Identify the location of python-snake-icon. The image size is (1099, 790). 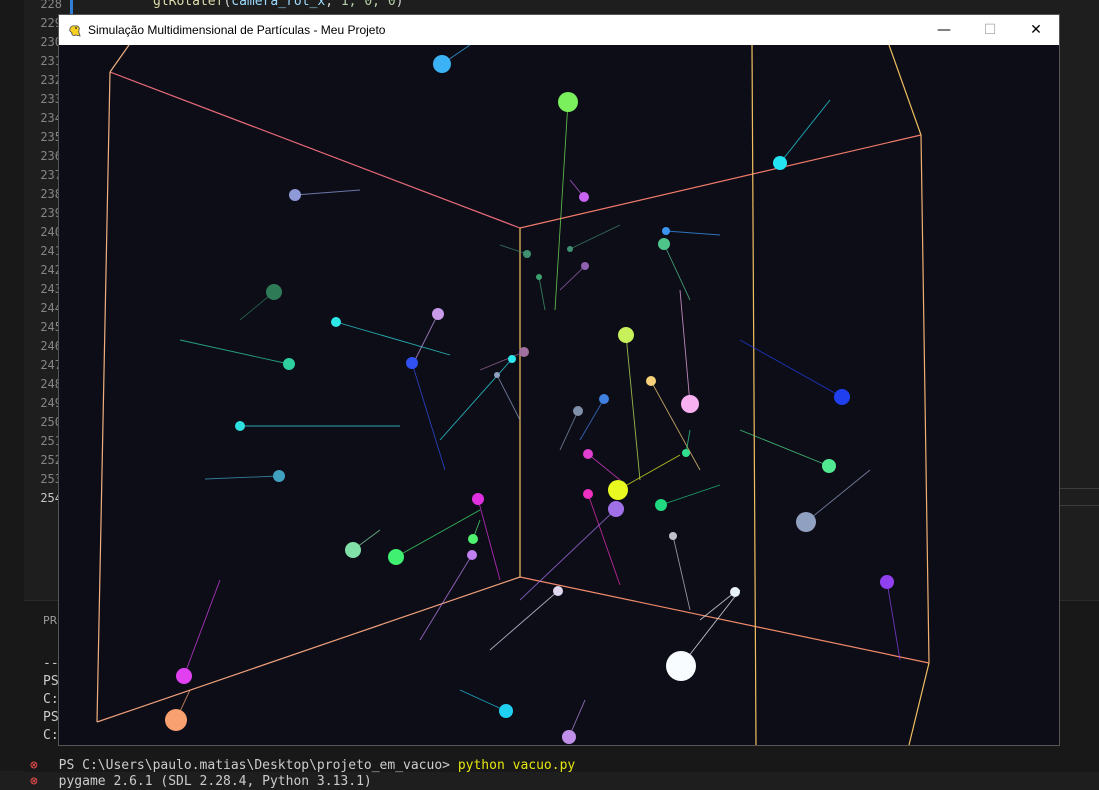
(75, 31).